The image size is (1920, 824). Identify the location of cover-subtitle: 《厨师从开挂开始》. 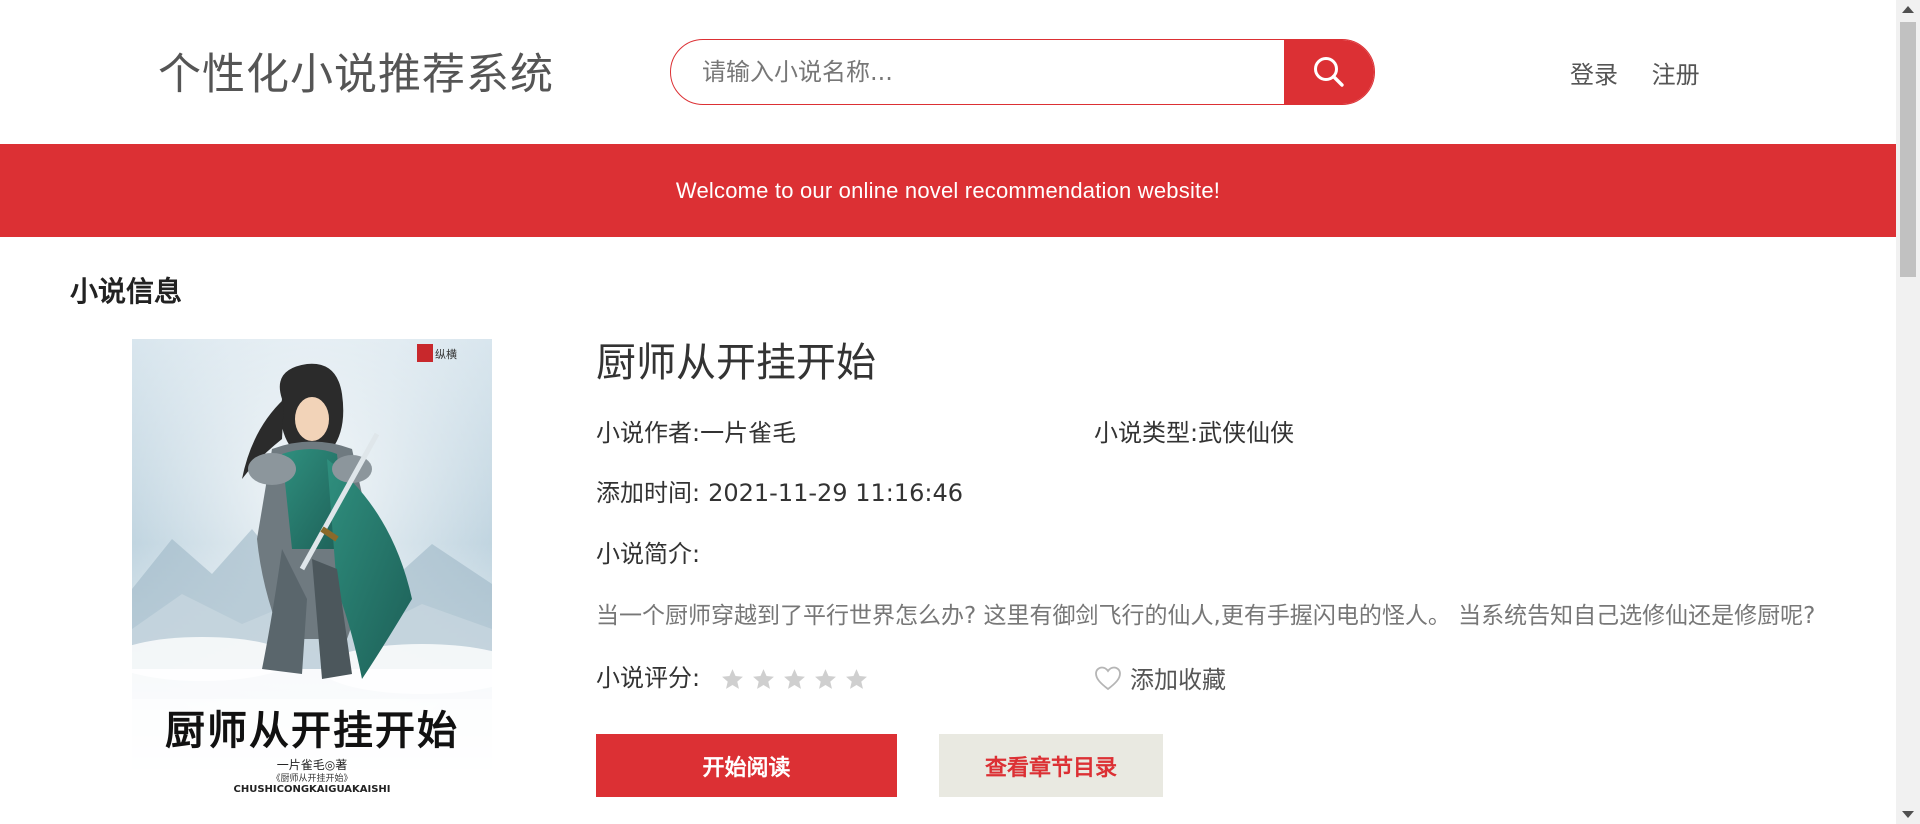
(311, 778).